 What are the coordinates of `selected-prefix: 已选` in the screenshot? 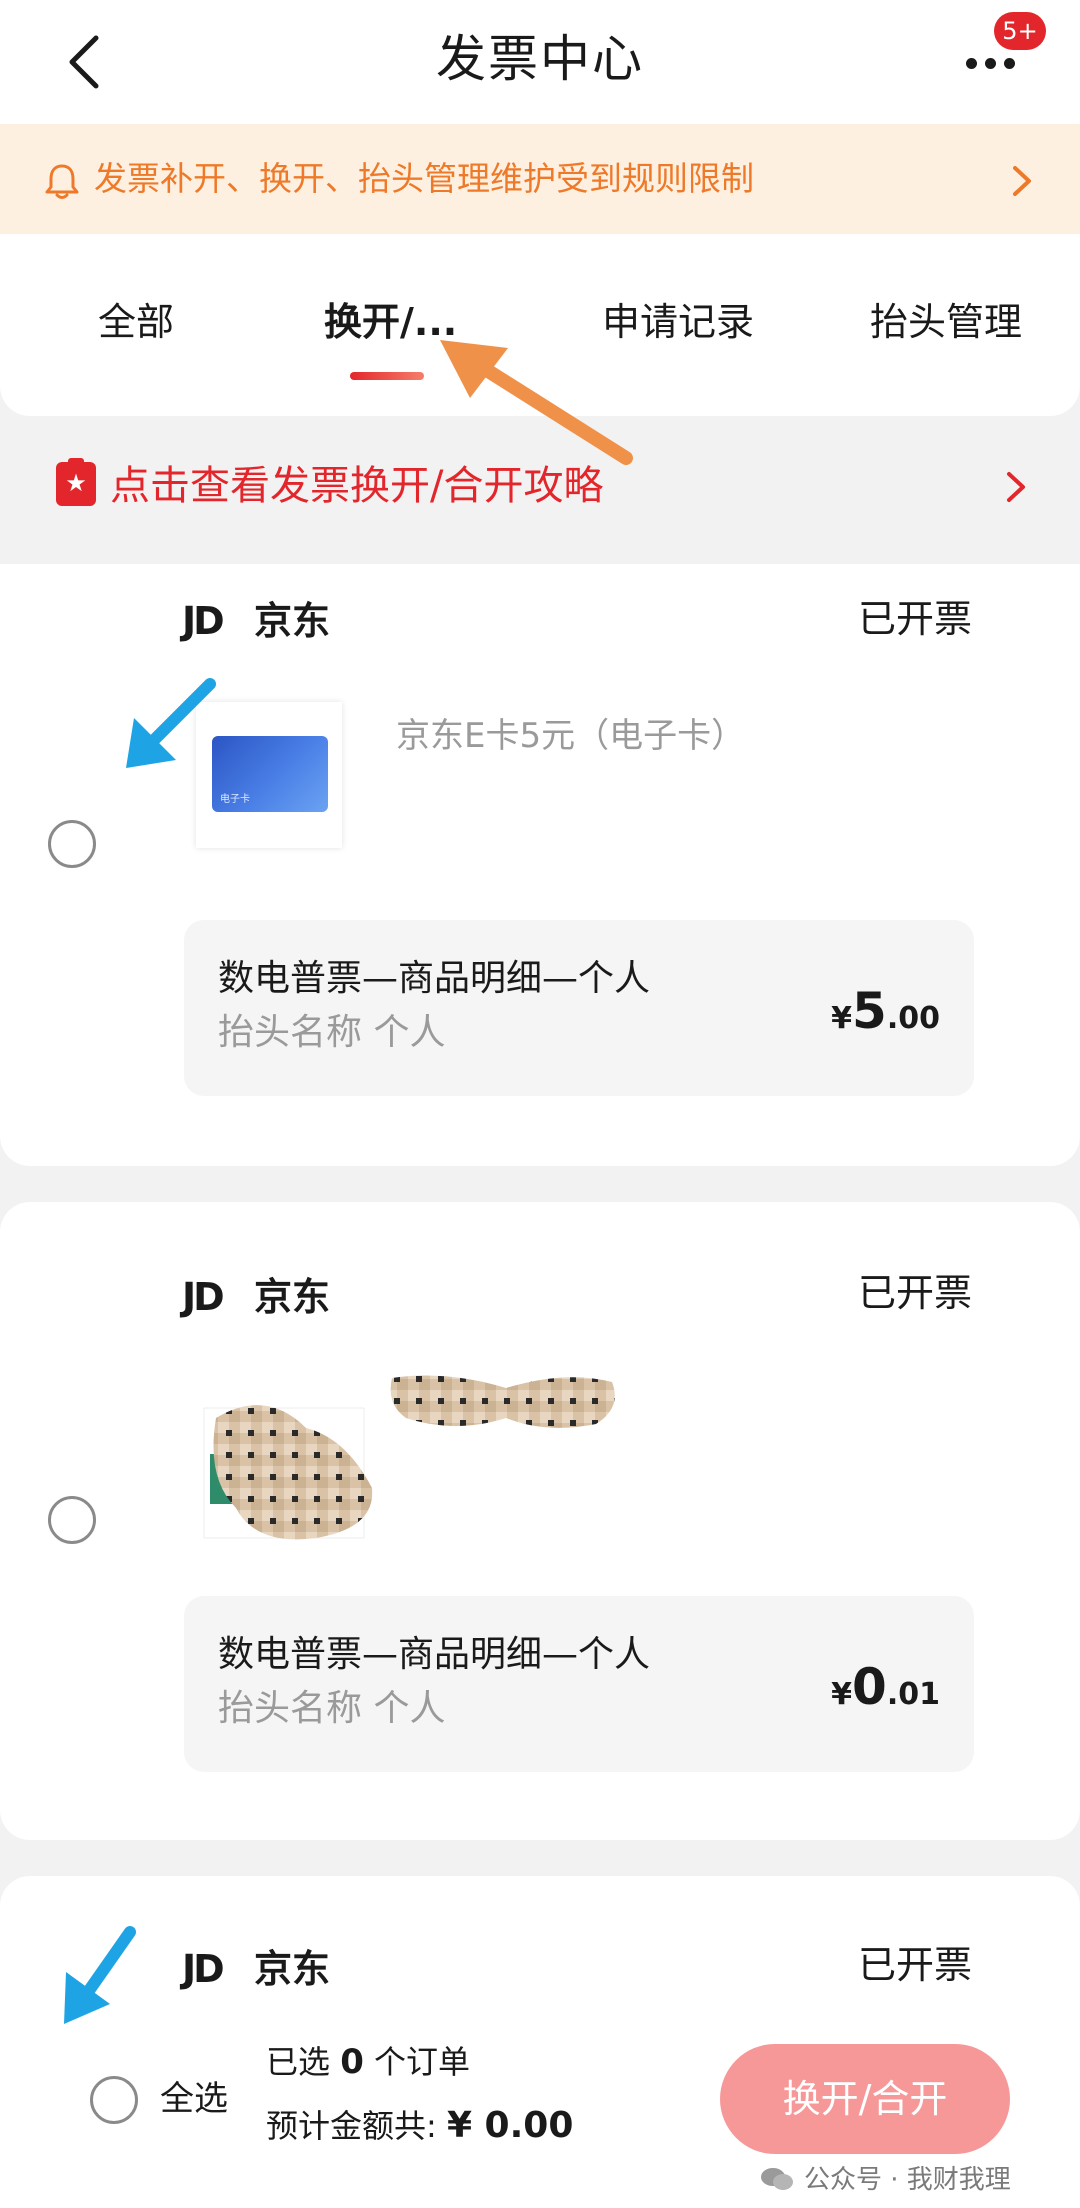 It's located at (298, 2062).